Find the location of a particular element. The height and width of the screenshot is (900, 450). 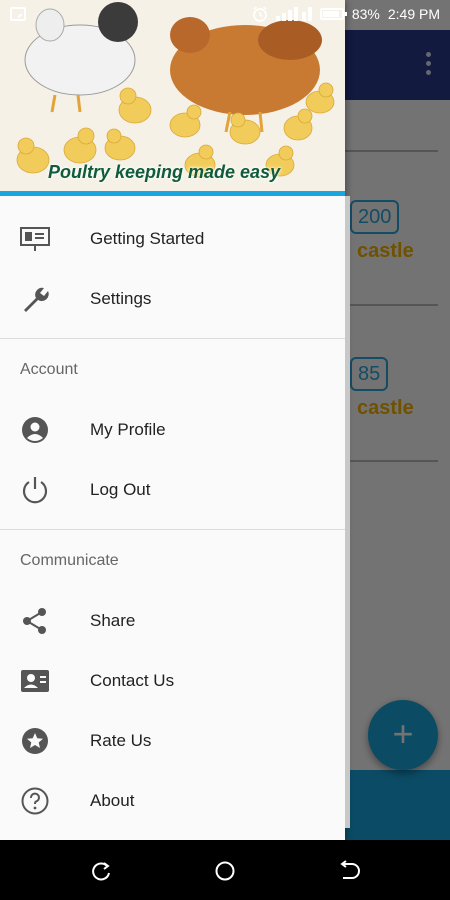

system-navigation-bar is located at coordinates (225, 870).